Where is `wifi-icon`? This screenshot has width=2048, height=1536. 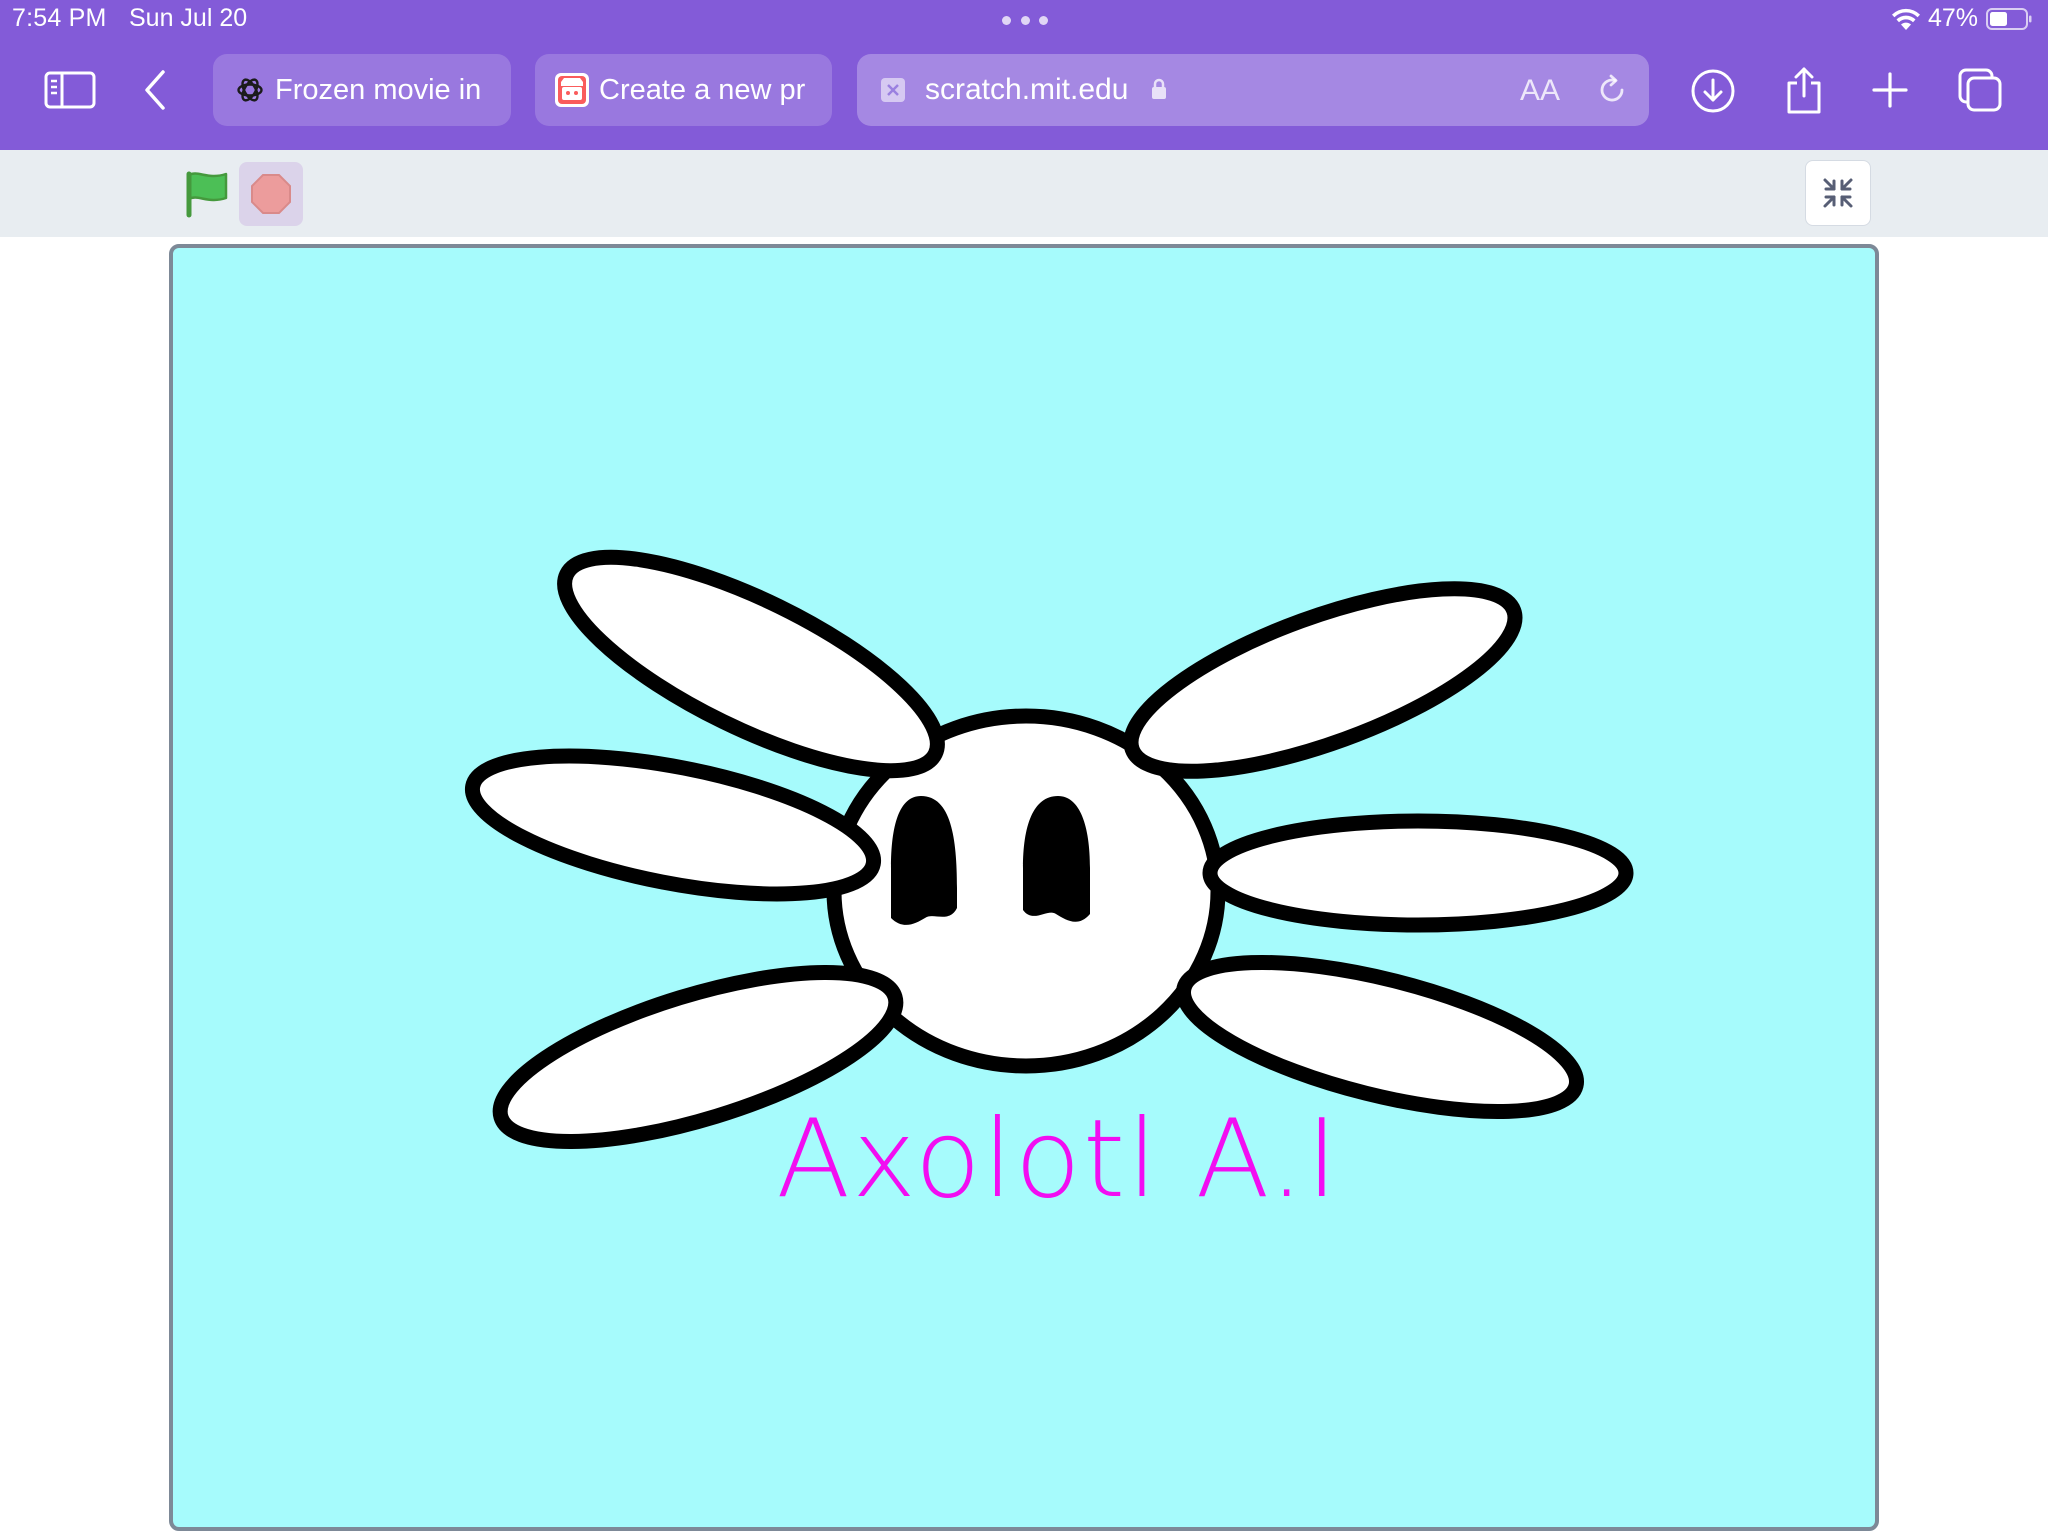 wifi-icon is located at coordinates (1906, 19).